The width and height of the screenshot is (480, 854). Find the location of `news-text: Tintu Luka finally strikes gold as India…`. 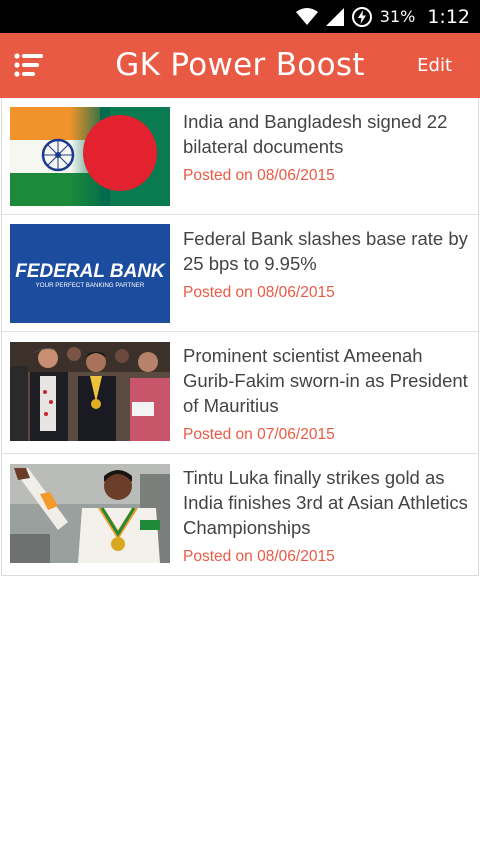

news-text: Tintu Luka finally strikes gold as India… is located at coordinates (326, 515).